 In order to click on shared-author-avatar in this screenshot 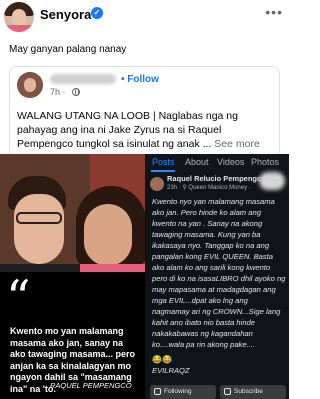, I will do `click(30, 85)`.